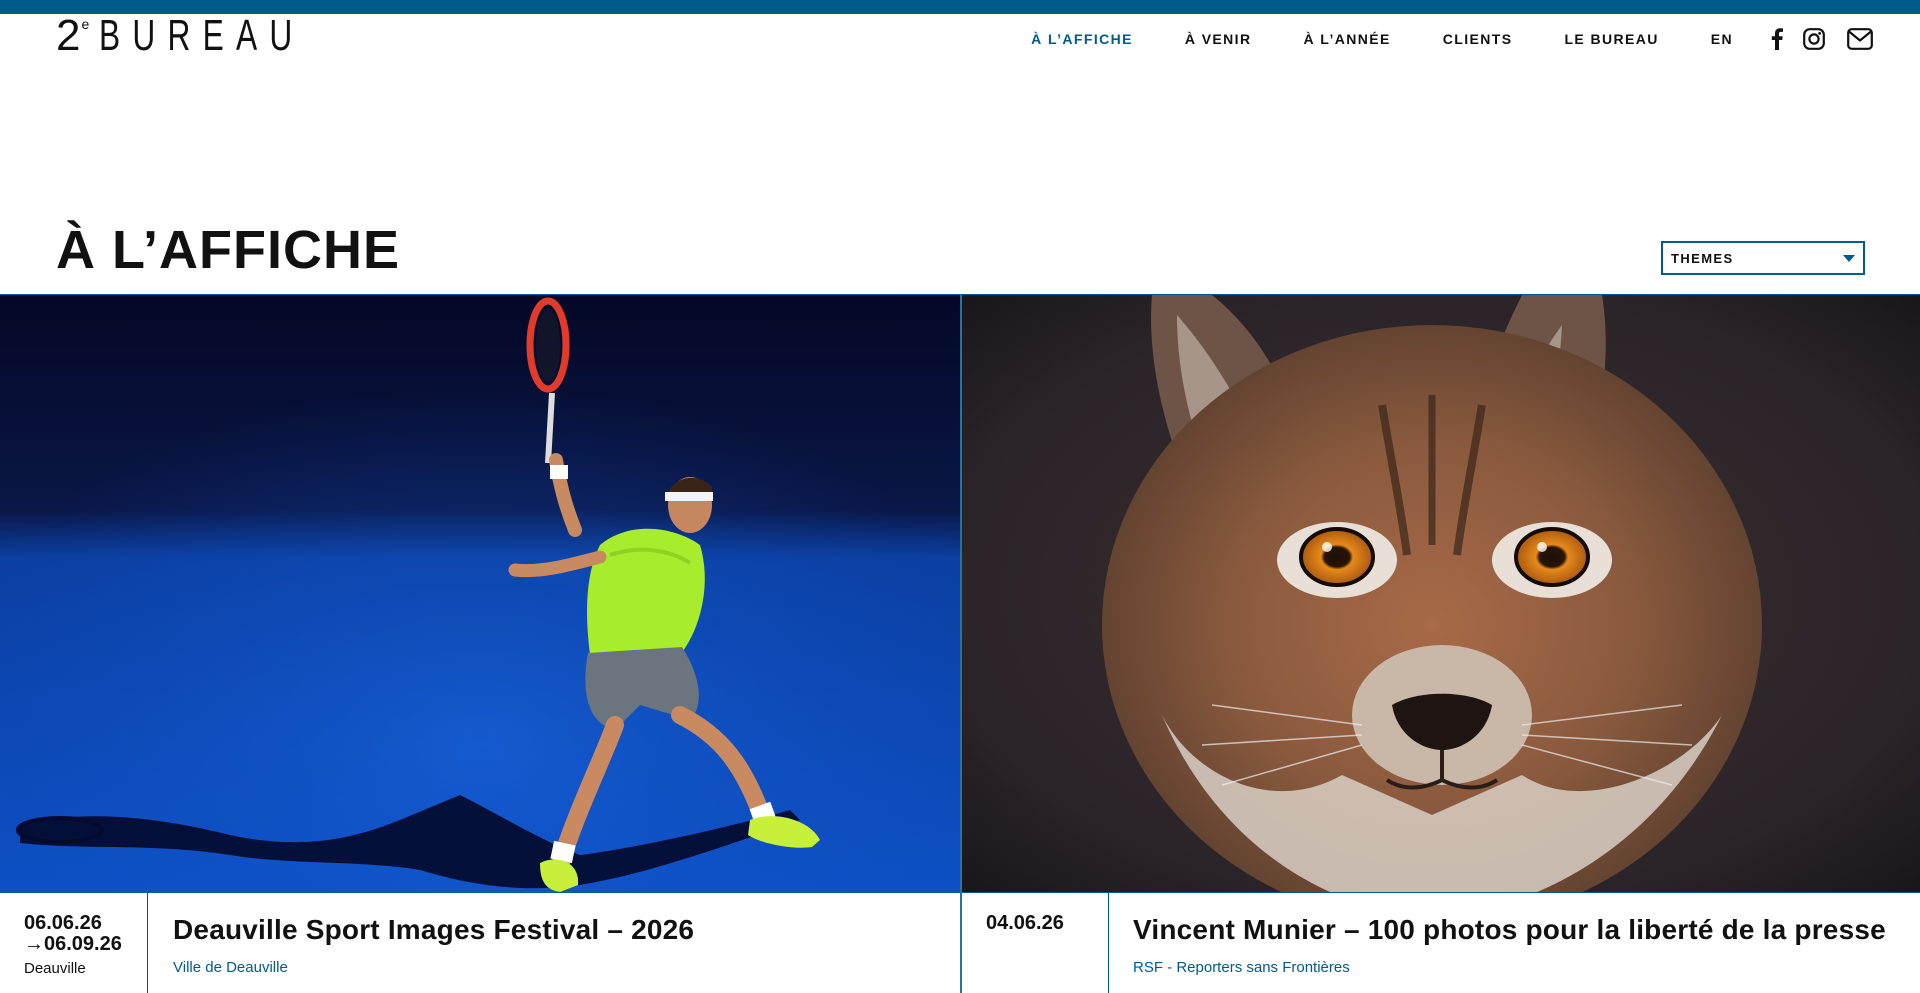  Describe the element at coordinates (556, 968) in the screenshot. I see `client-link: Ville de Deauville` at that location.